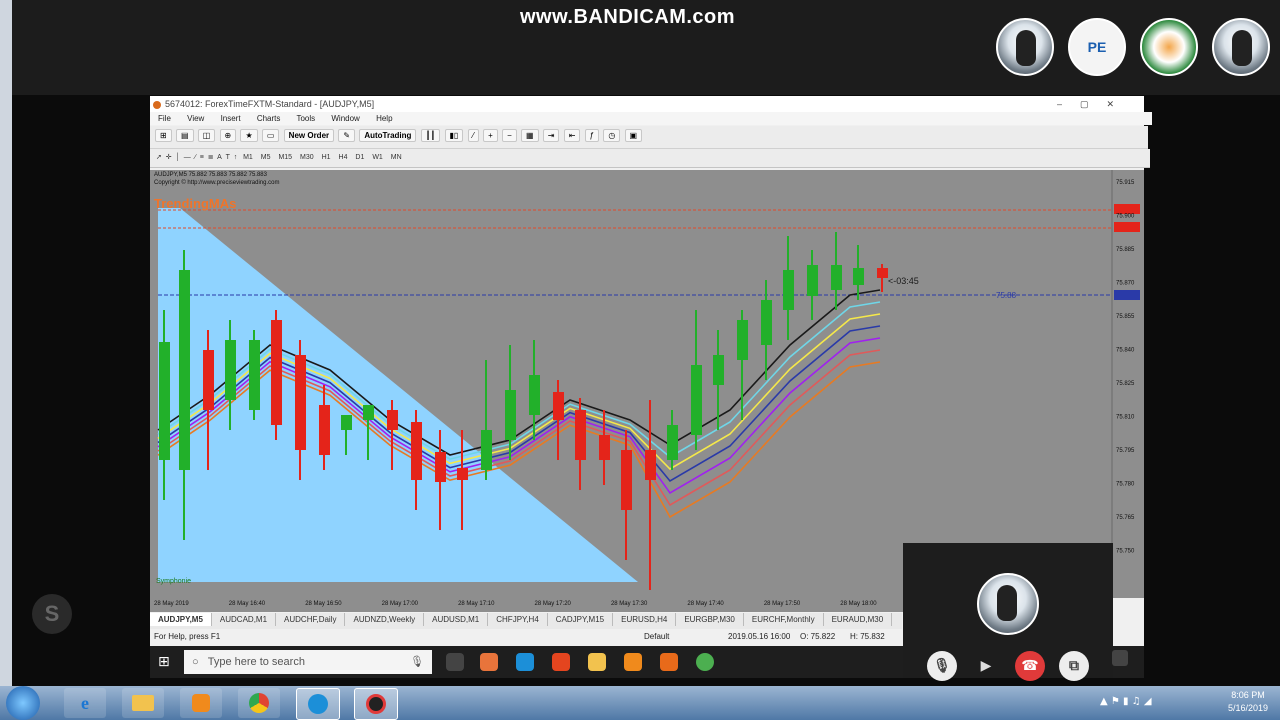 This screenshot has width=1280, height=720. I want to click on tf-h4: H4, so click(343, 157).